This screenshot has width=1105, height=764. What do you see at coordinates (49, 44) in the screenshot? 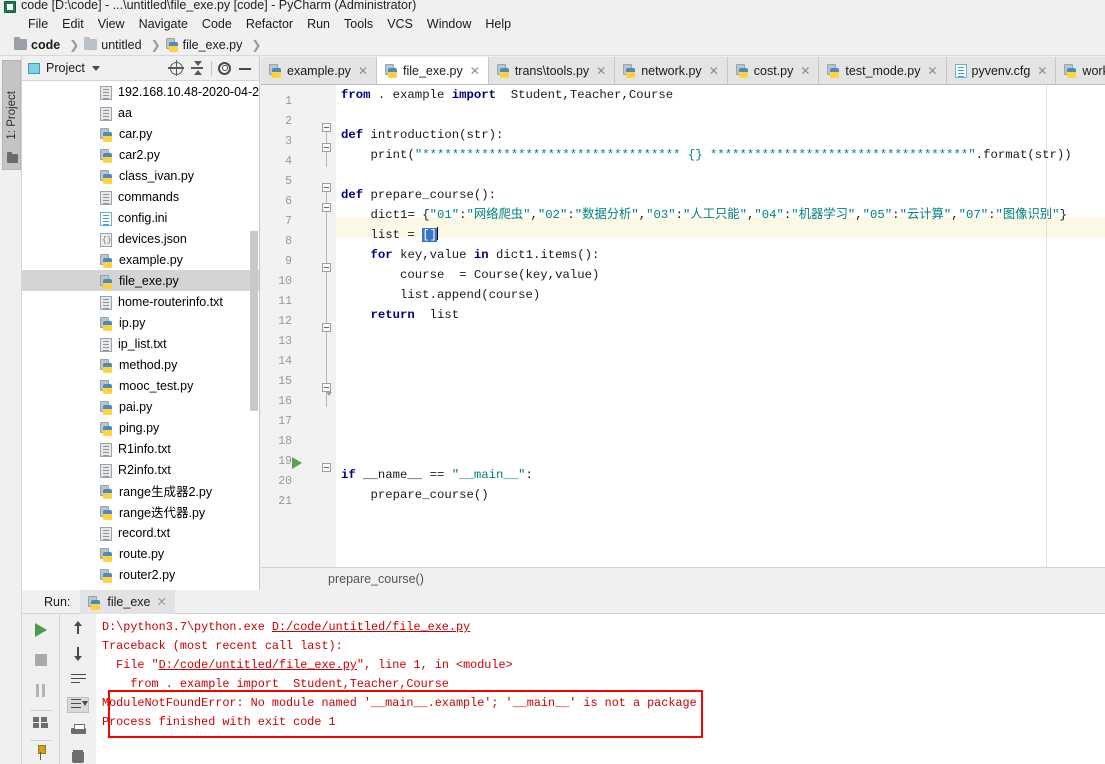
I see `breadcrumb-item-code: code ❯` at bounding box center [49, 44].